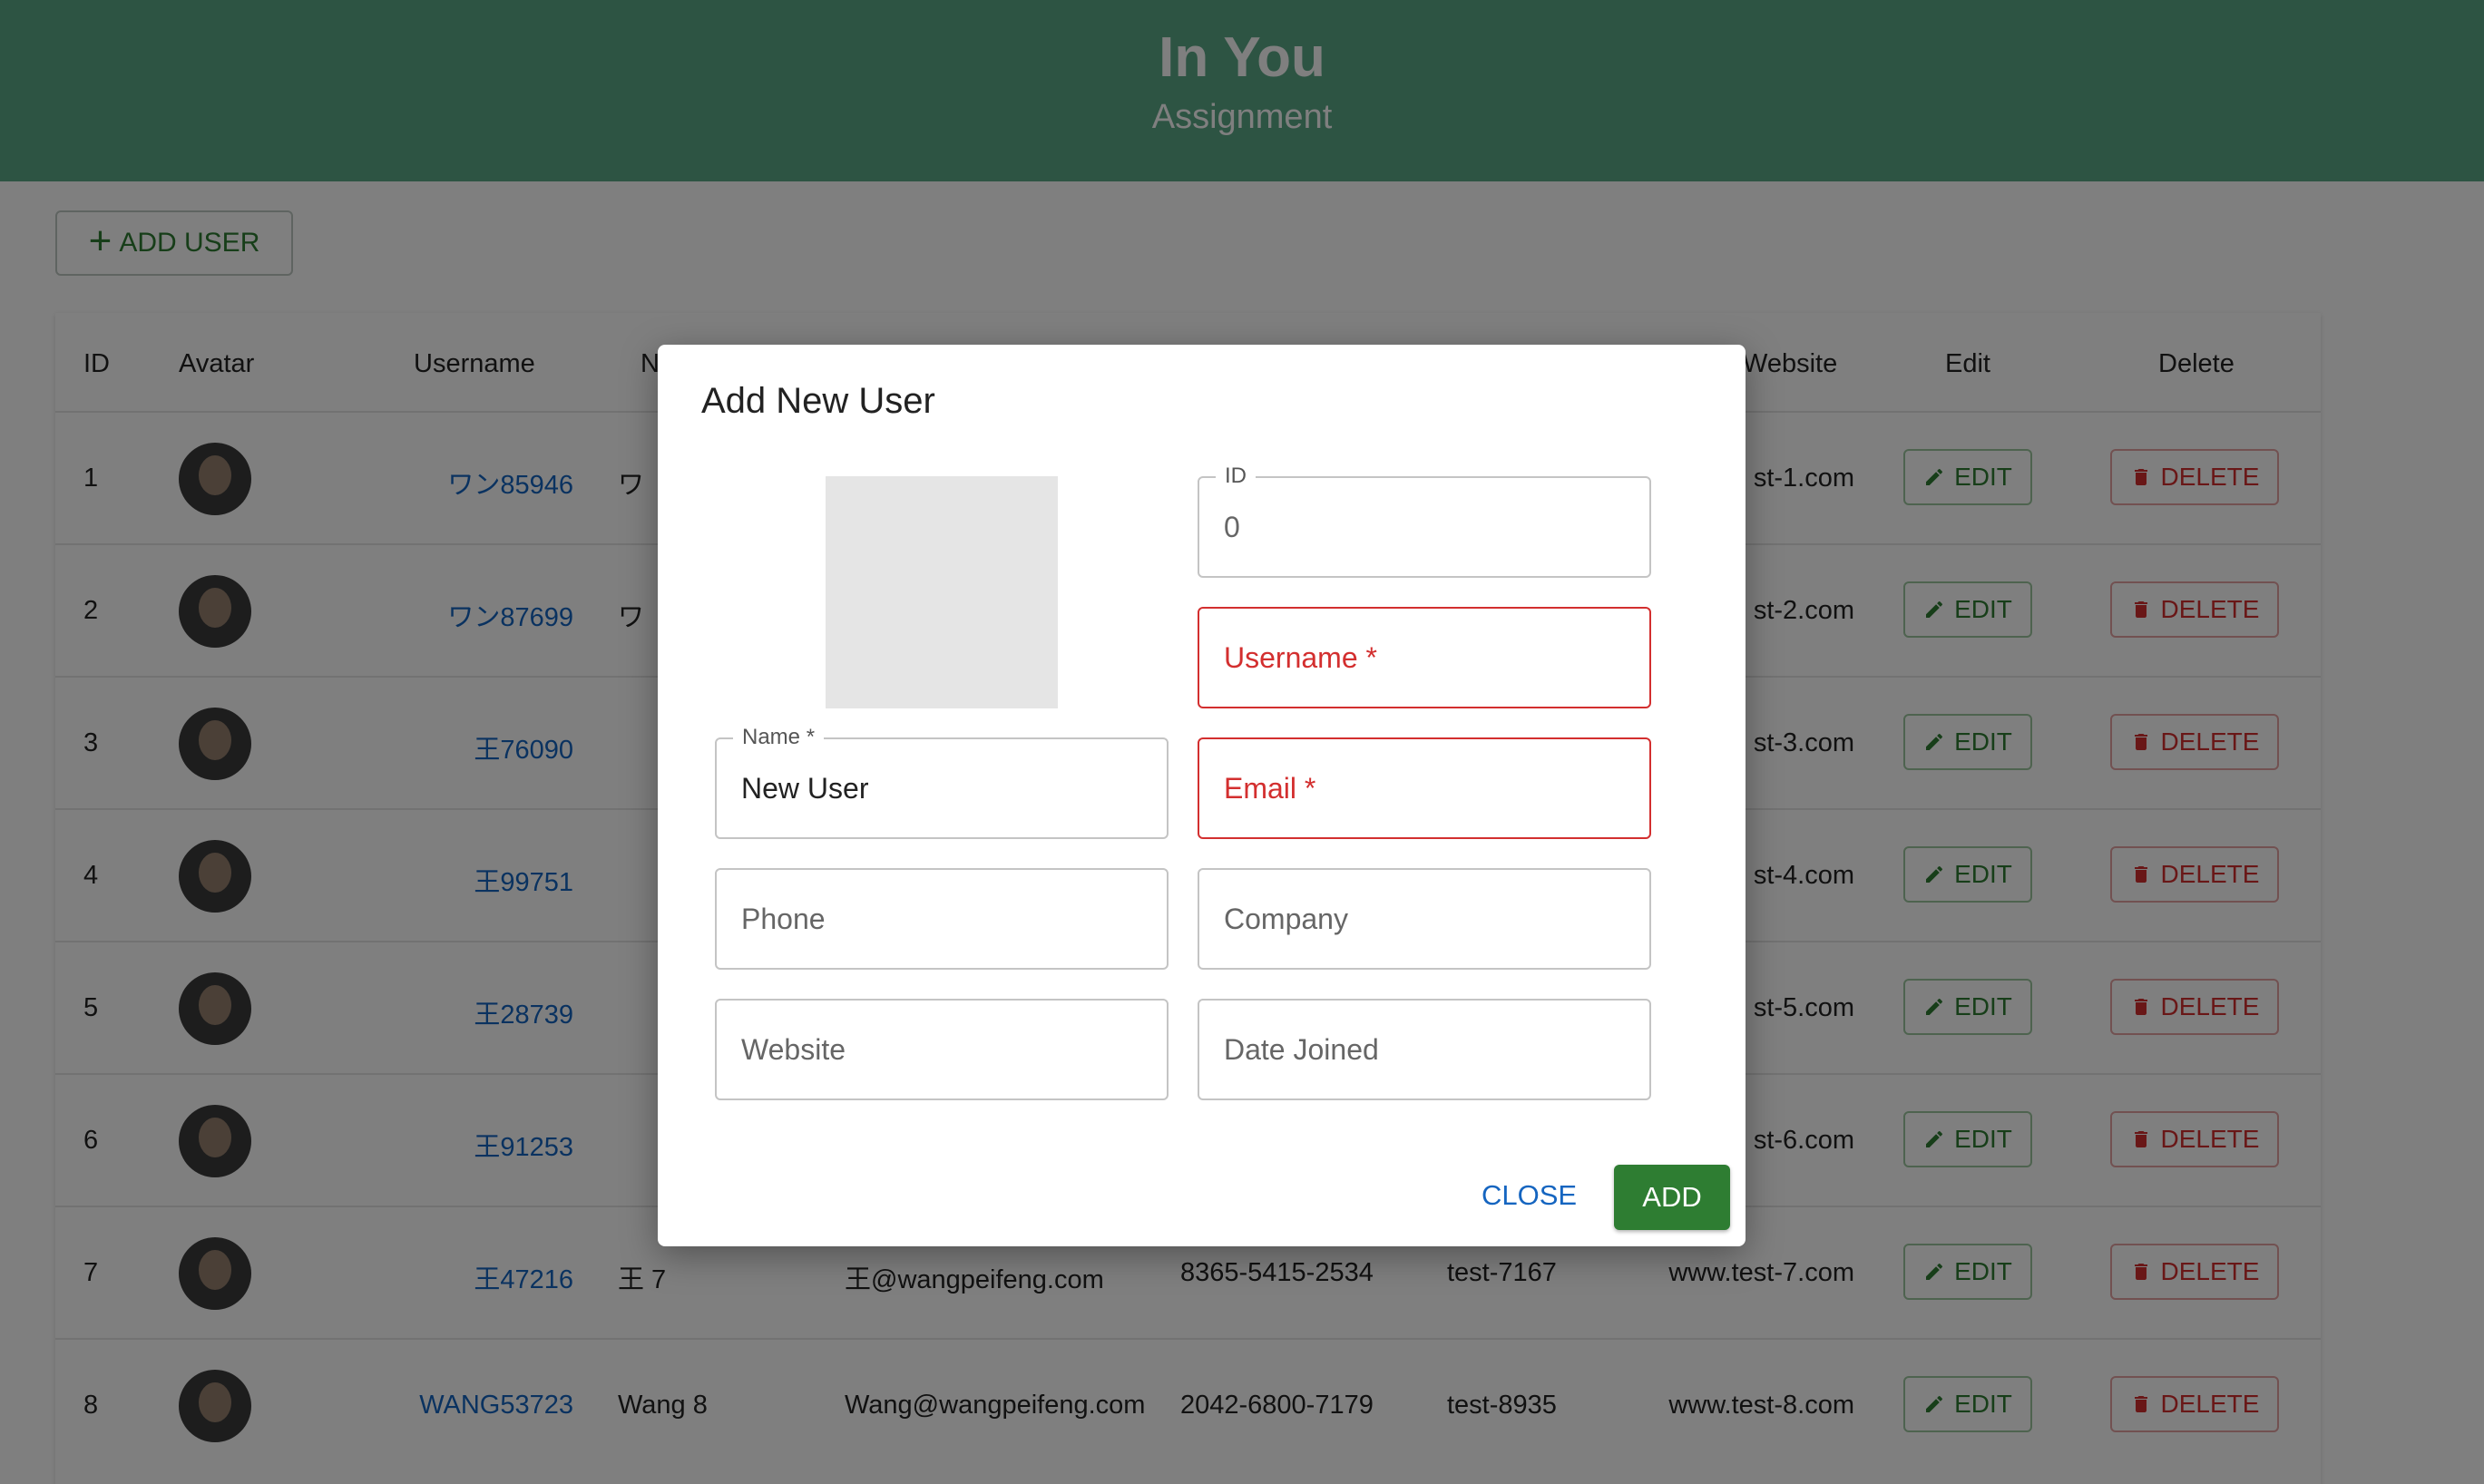 This screenshot has height=1484, width=2484. I want to click on email-field-placeholder: Email *, so click(1270, 788).